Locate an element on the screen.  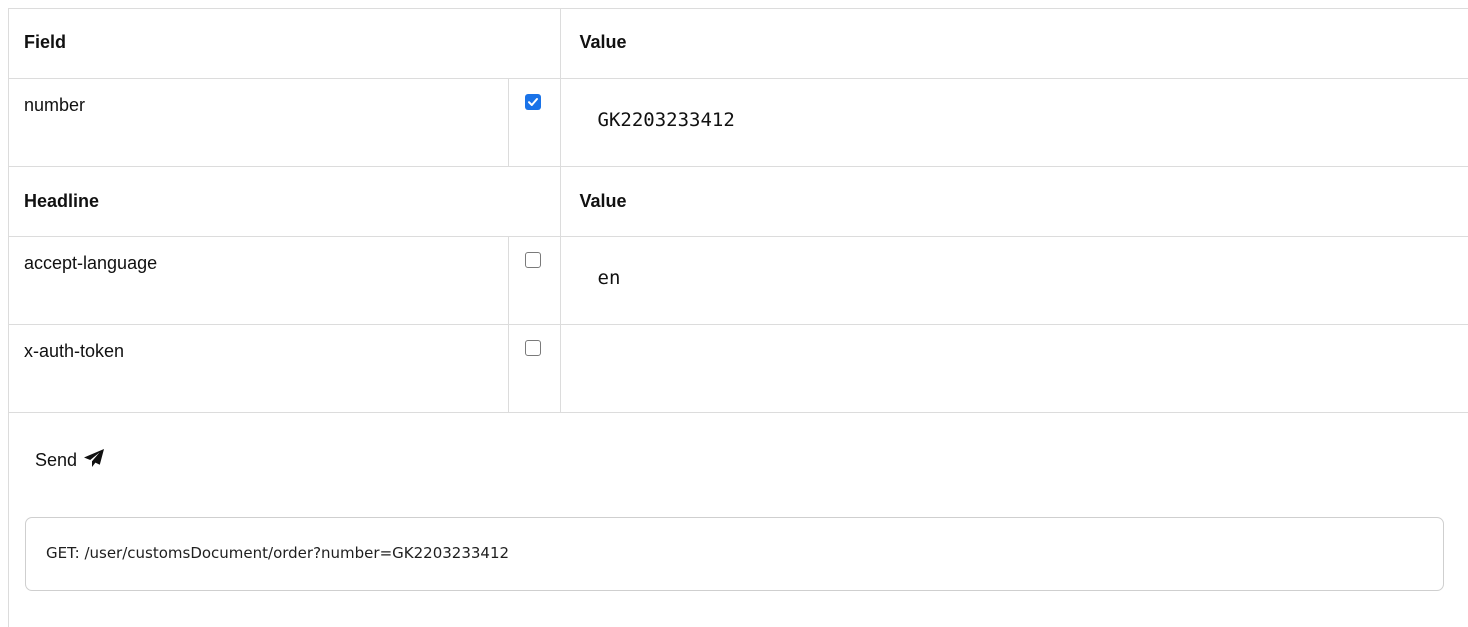
field-column-header: Field is located at coordinates (284, 43).